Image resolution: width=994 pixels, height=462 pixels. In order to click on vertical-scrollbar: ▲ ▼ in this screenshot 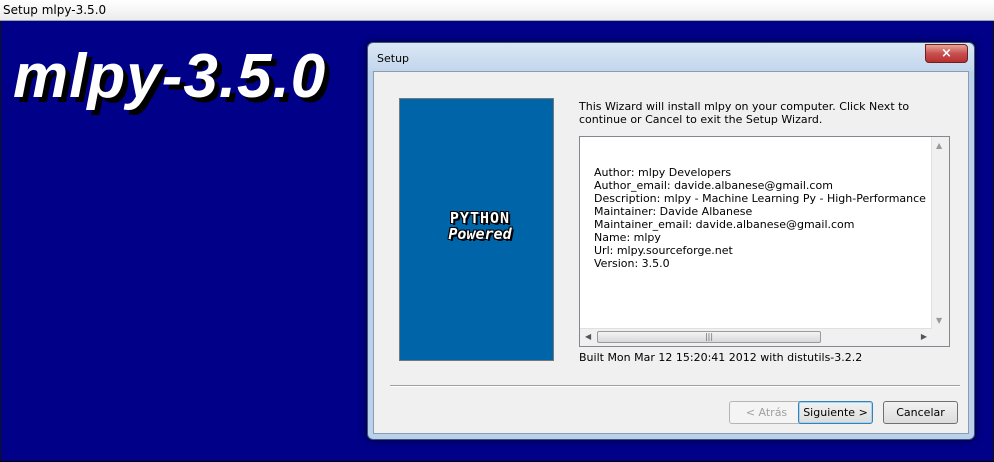, I will do `click(940, 233)`.